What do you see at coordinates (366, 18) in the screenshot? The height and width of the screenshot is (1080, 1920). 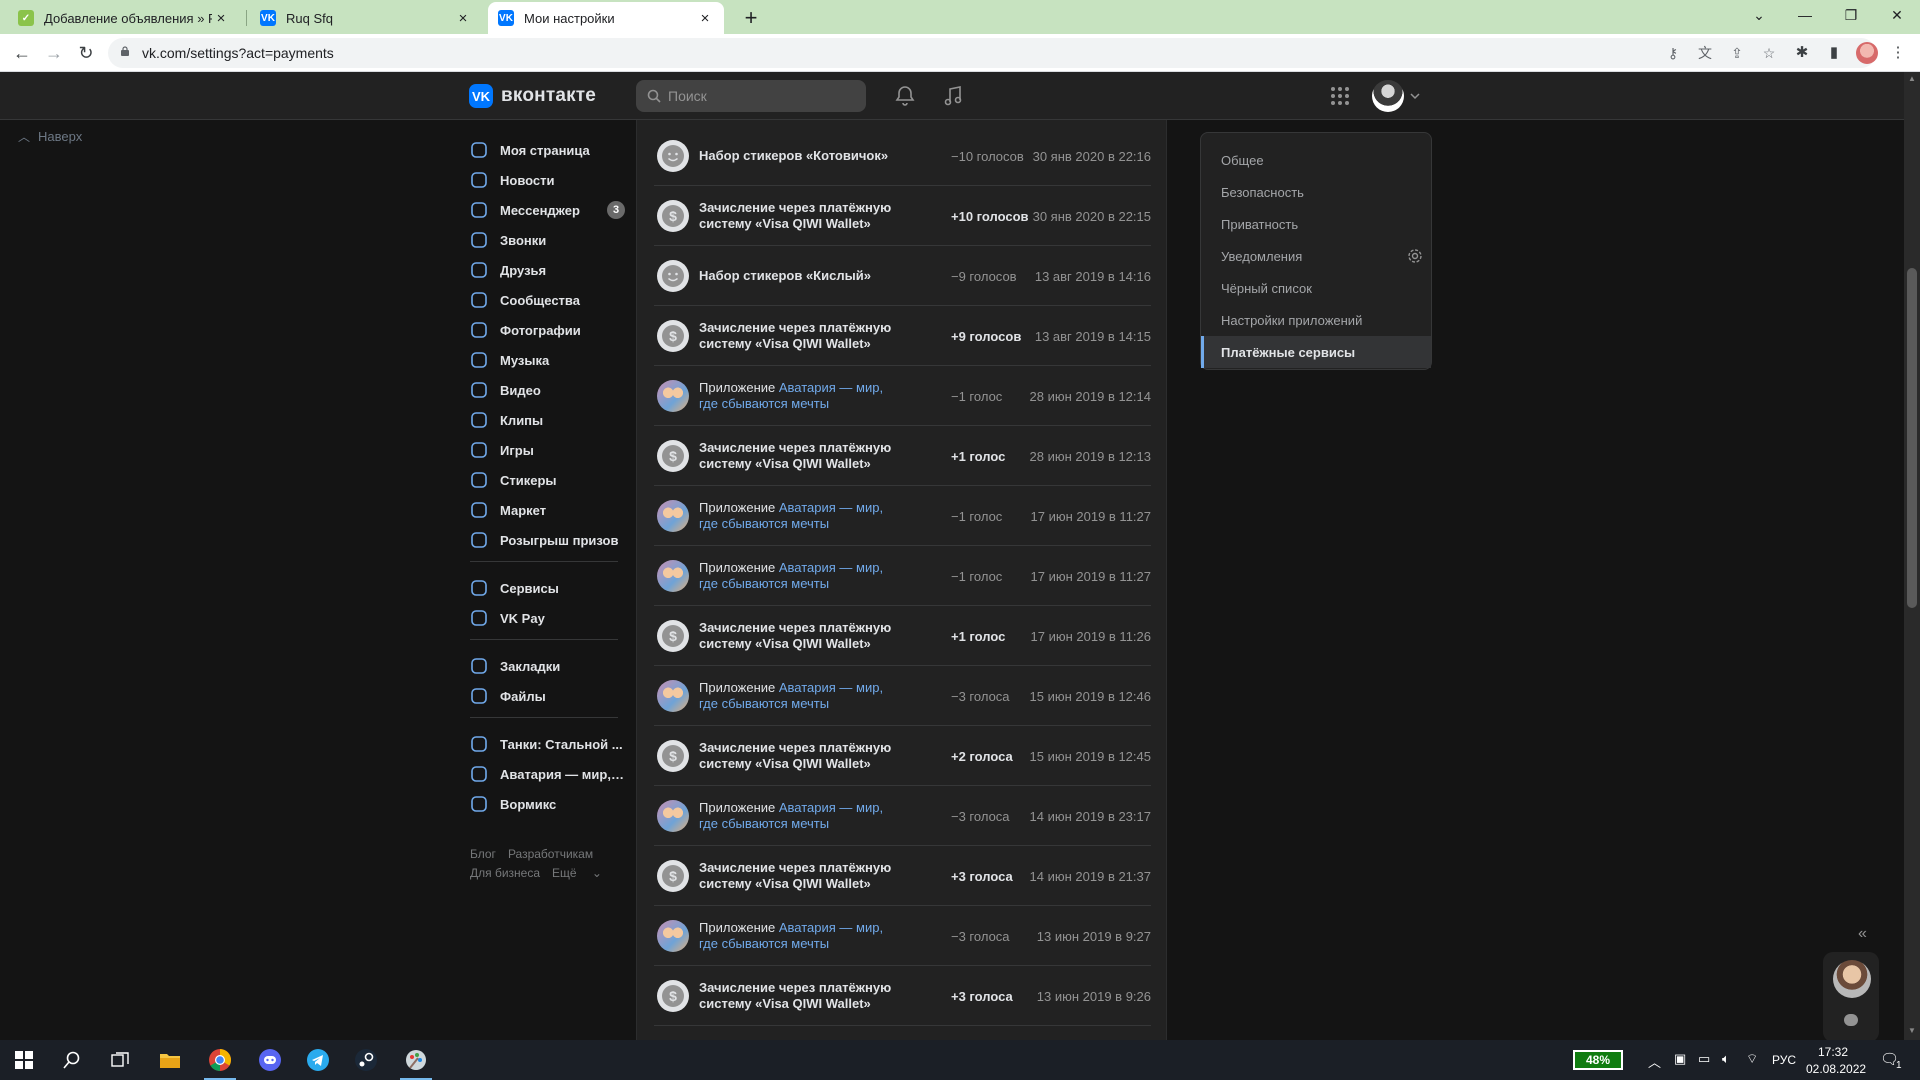 I see `browser-tab-ruq: VK Ruq Sfq ×` at bounding box center [366, 18].